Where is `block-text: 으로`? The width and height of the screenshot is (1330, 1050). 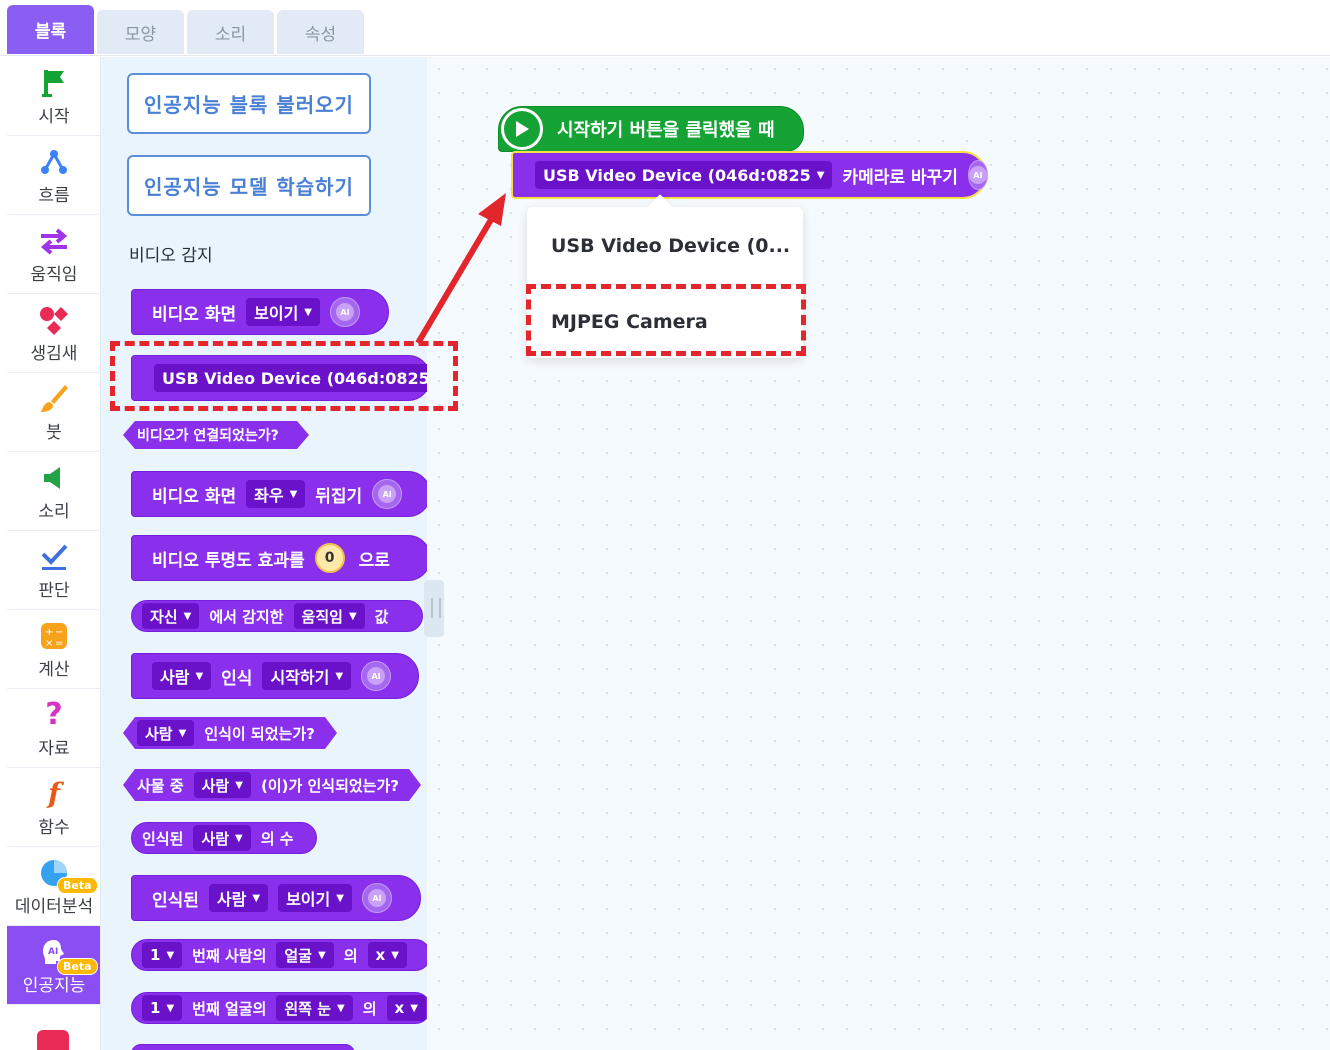
block-text: 으로 is located at coordinates (374, 560).